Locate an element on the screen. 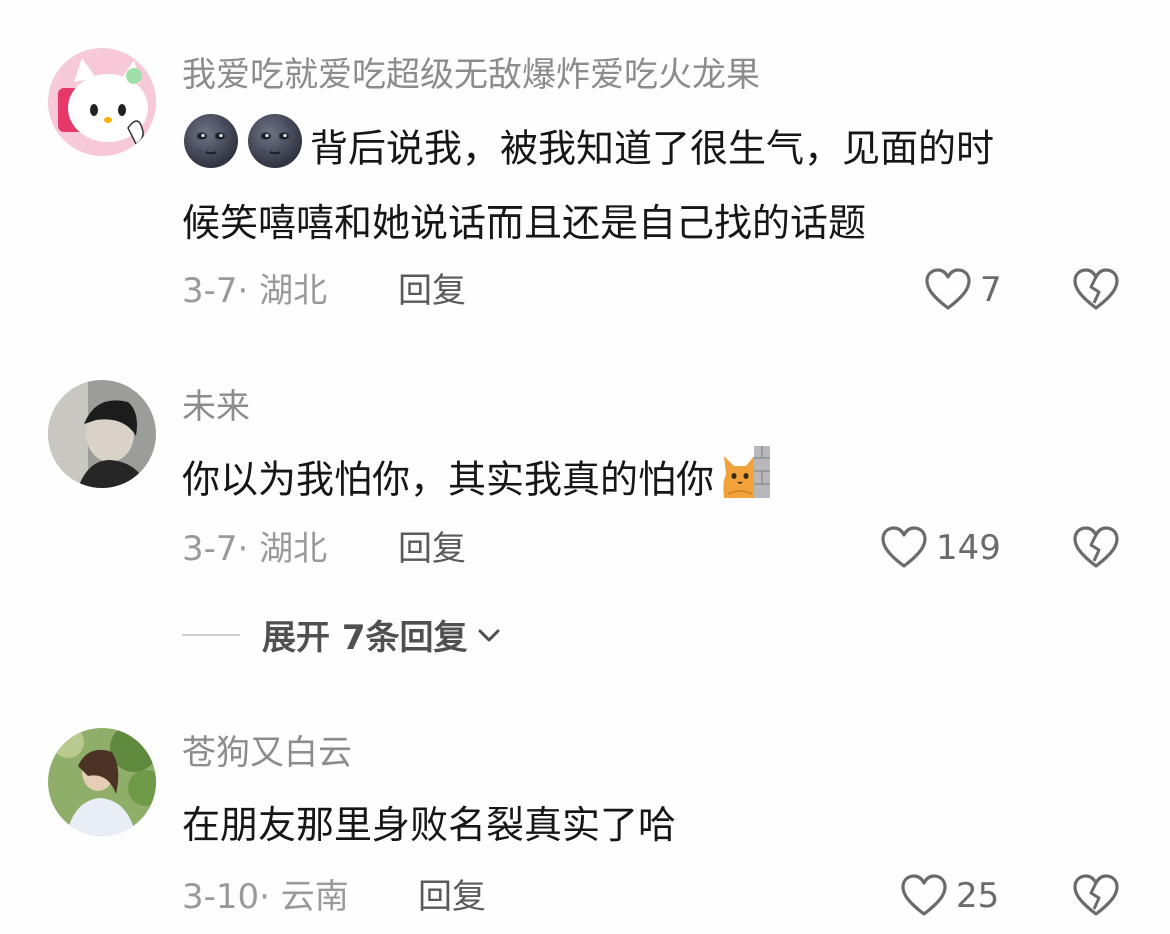 This screenshot has height=934, width=1170. like-button: 7 is located at coordinates (963, 290).